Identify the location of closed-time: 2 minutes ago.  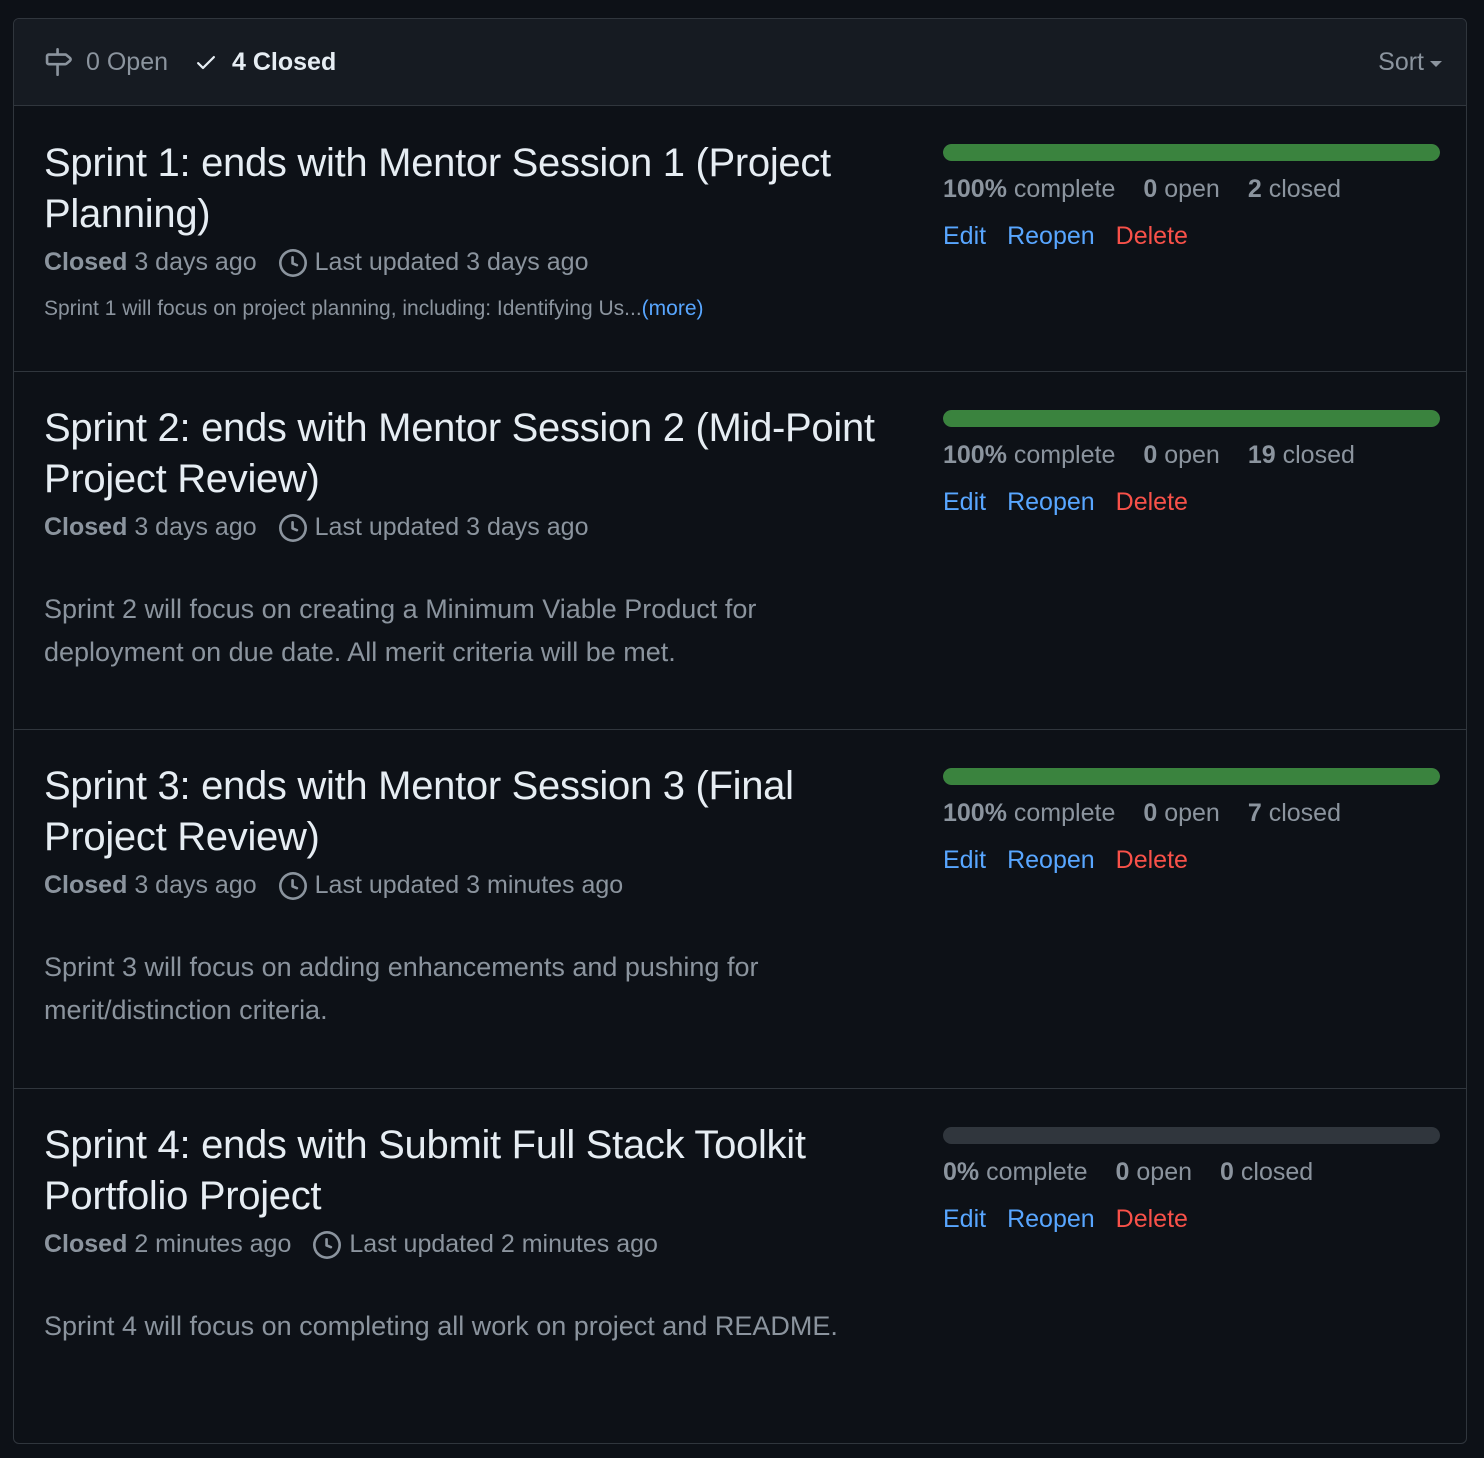
(213, 1244).